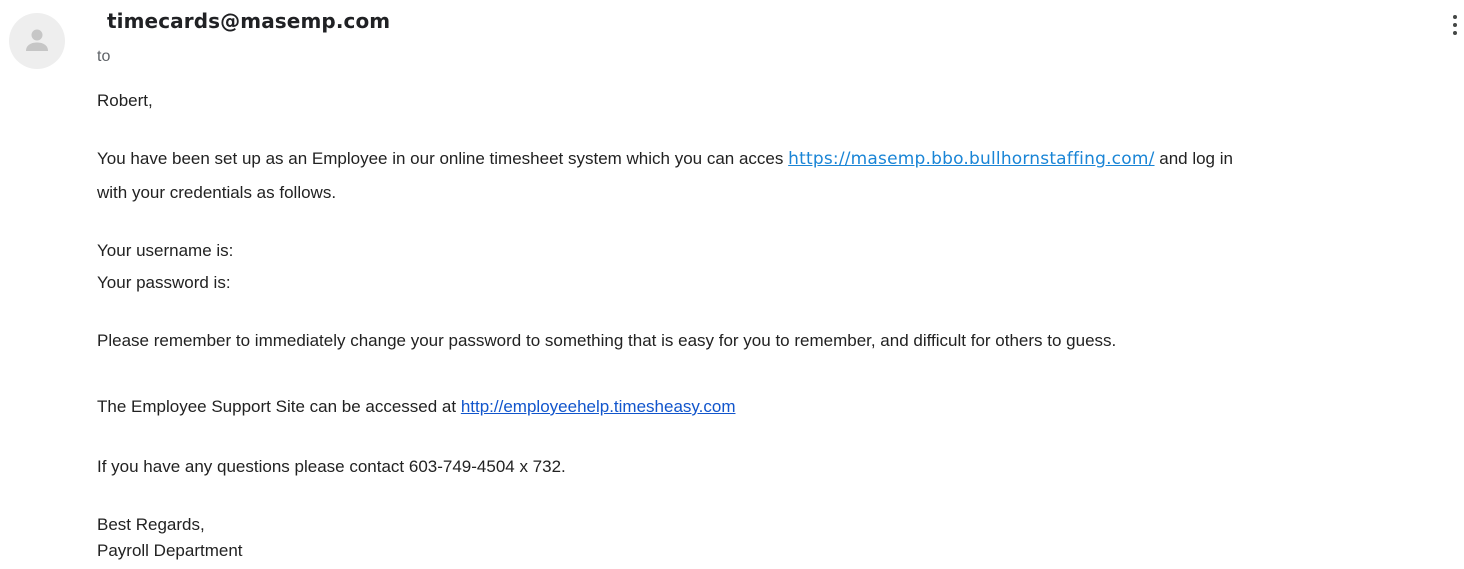  What do you see at coordinates (598, 406) in the screenshot?
I see `support-site-link: http://employeehelp.timesheasy.com` at bounding box center [598, 406].